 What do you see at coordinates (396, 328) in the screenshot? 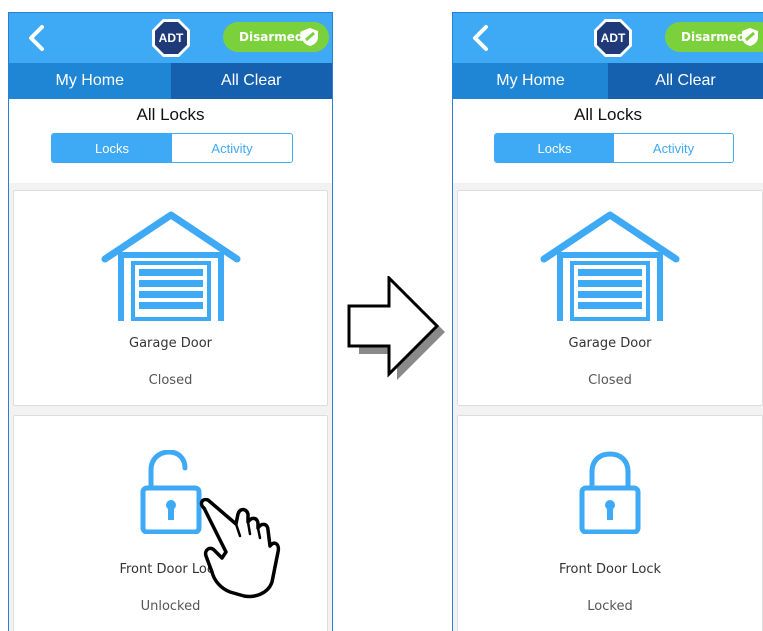
I see `transition-arrow-icon` at bounding box center [396, 328].